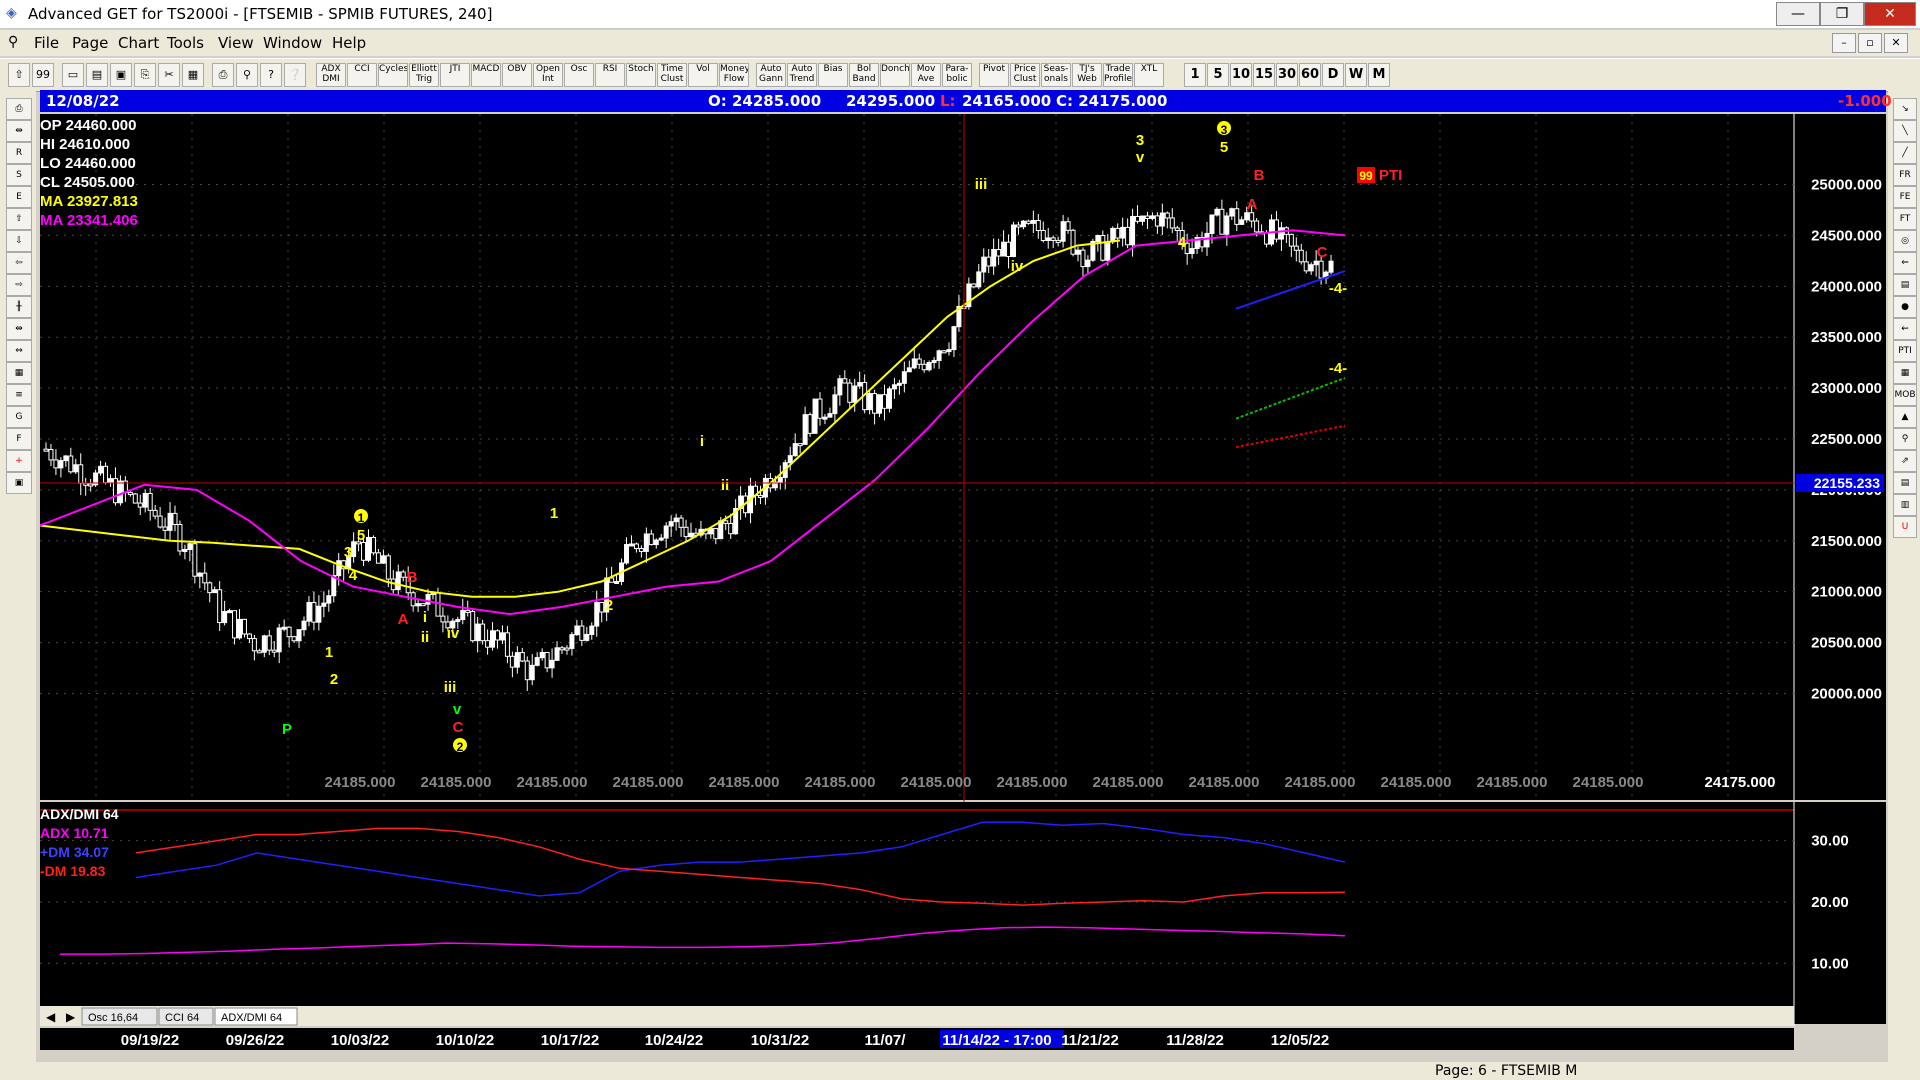  I want to click on right-tool-2-icon: ╱, so click(1905, 153).